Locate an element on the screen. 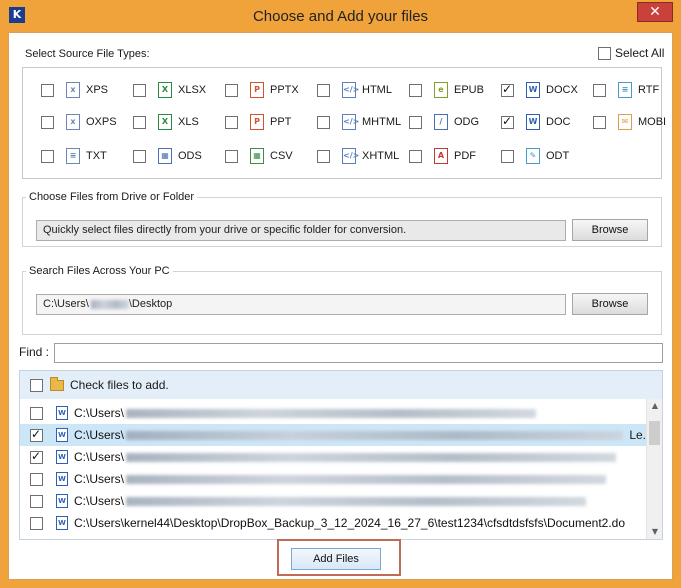 The width and height of the screenshot is (681, 588). file-type-txt: ≡ TXT is located at coordinates (74, 156).